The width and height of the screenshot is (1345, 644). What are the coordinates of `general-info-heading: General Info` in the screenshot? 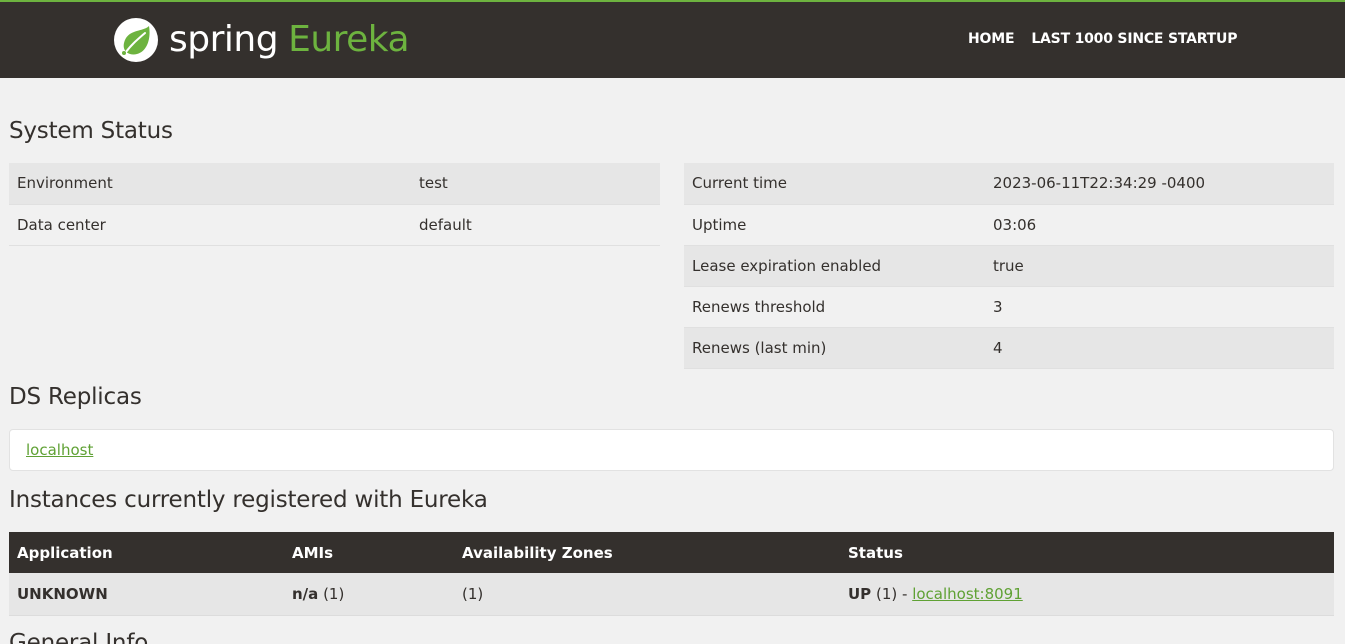 It's located at (79, 637).